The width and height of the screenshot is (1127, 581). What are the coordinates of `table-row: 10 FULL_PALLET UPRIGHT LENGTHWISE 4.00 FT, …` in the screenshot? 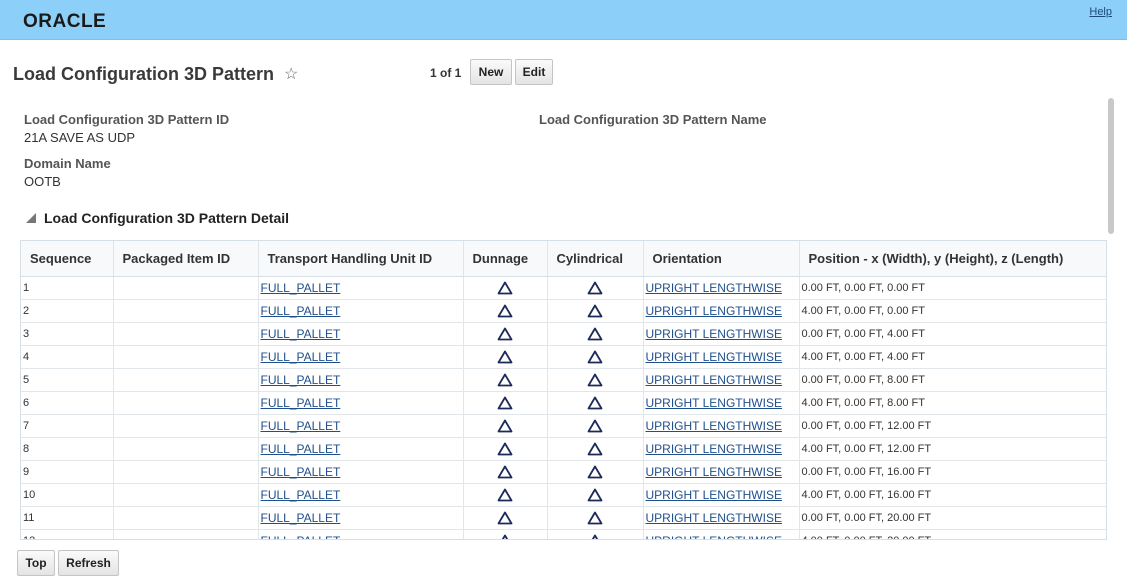 It's located at (563, 495).